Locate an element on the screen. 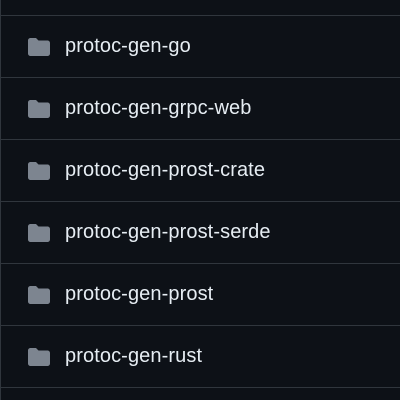 The height and width of the screenshot is (400, 400). folder-name: protoc-gen-prost is located at coordinates (139, 294).